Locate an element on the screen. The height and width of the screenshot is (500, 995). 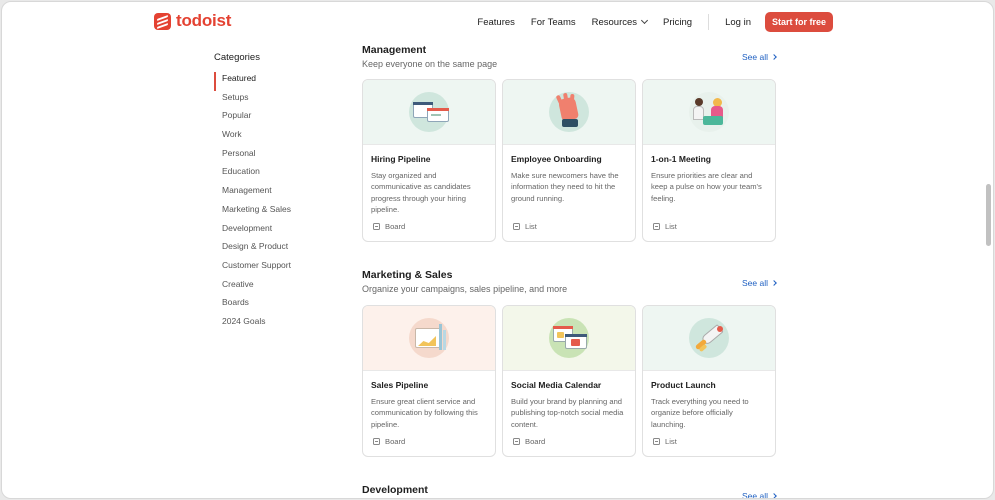
chevron-down-icon is located at coordinates (645, 20).